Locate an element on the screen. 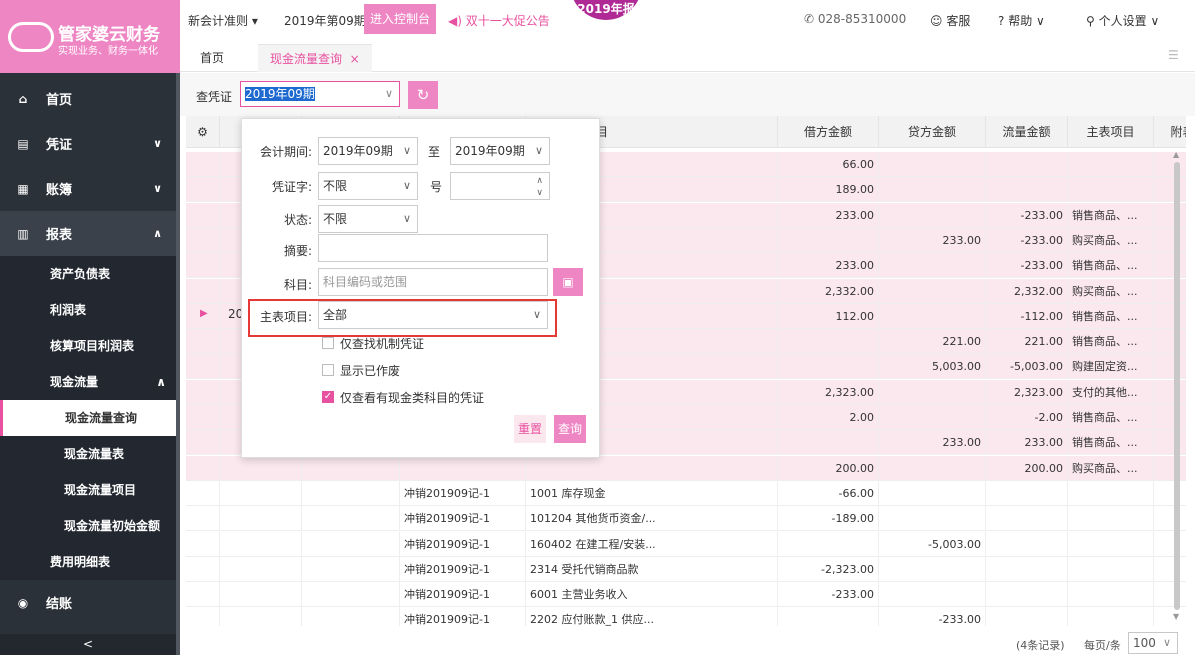 This screenshot has width=1195, height=655. debit-cell: 2.00 is located at coordinates (828, 417).